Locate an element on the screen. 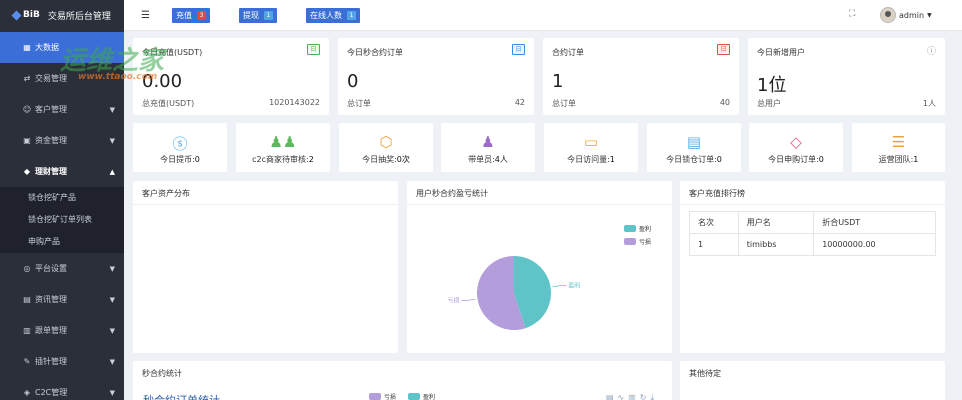  recharge-button: 充值 3 is located at coordinates (191, 15).